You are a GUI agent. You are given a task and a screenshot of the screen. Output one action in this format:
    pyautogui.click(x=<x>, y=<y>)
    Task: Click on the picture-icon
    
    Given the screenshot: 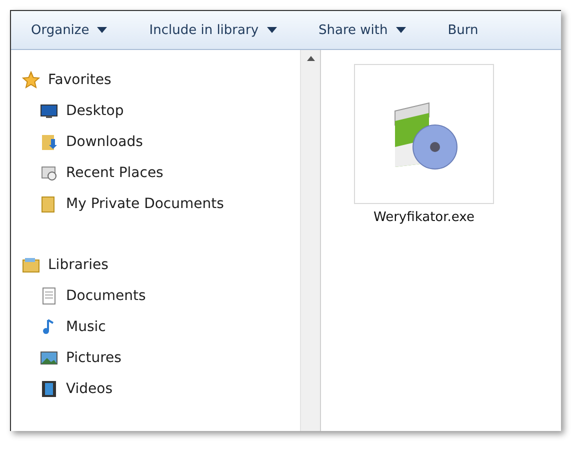 What is the action you would take?
    pyautogui.click(x=49, y=357)
    